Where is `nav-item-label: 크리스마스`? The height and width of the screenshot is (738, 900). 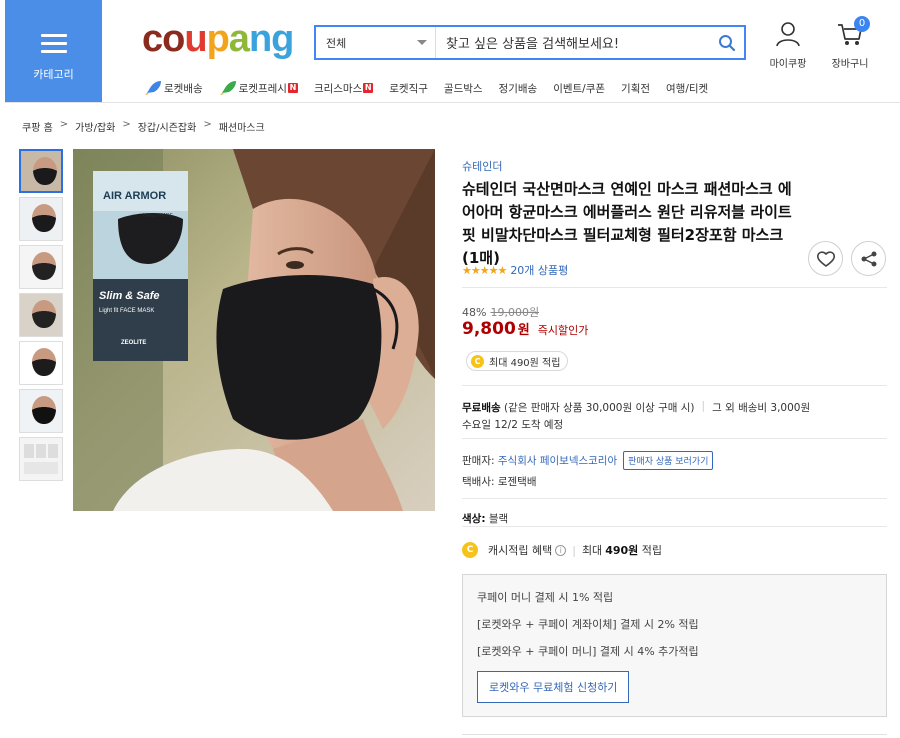
nav-item-label: 크리스마스 is located at coordinates (338, 88).